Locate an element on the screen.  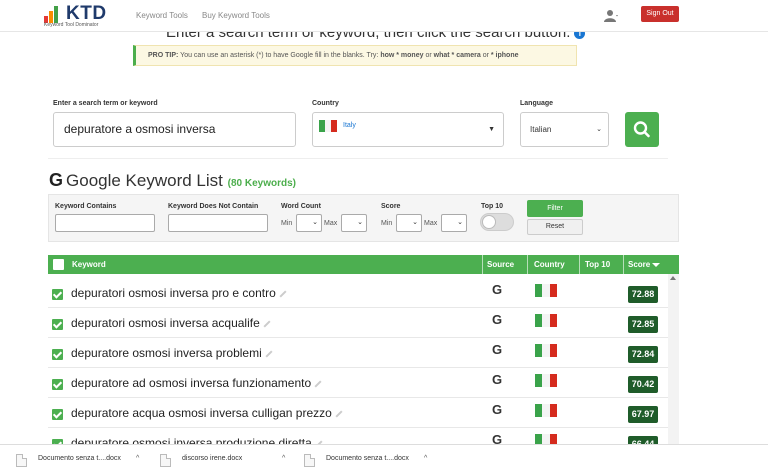
score-min-select: ⌄ is located at coordinates (409, 223).